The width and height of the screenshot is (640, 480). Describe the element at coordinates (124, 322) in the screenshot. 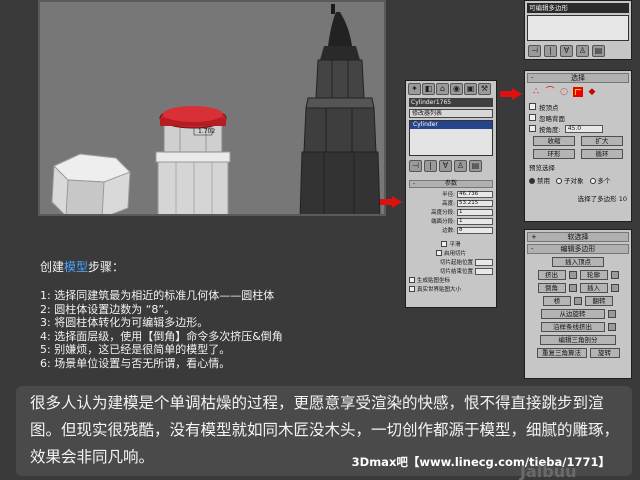

I see `step-line: 3: 将圆柱体转化为可编辑多边形。` at that location.